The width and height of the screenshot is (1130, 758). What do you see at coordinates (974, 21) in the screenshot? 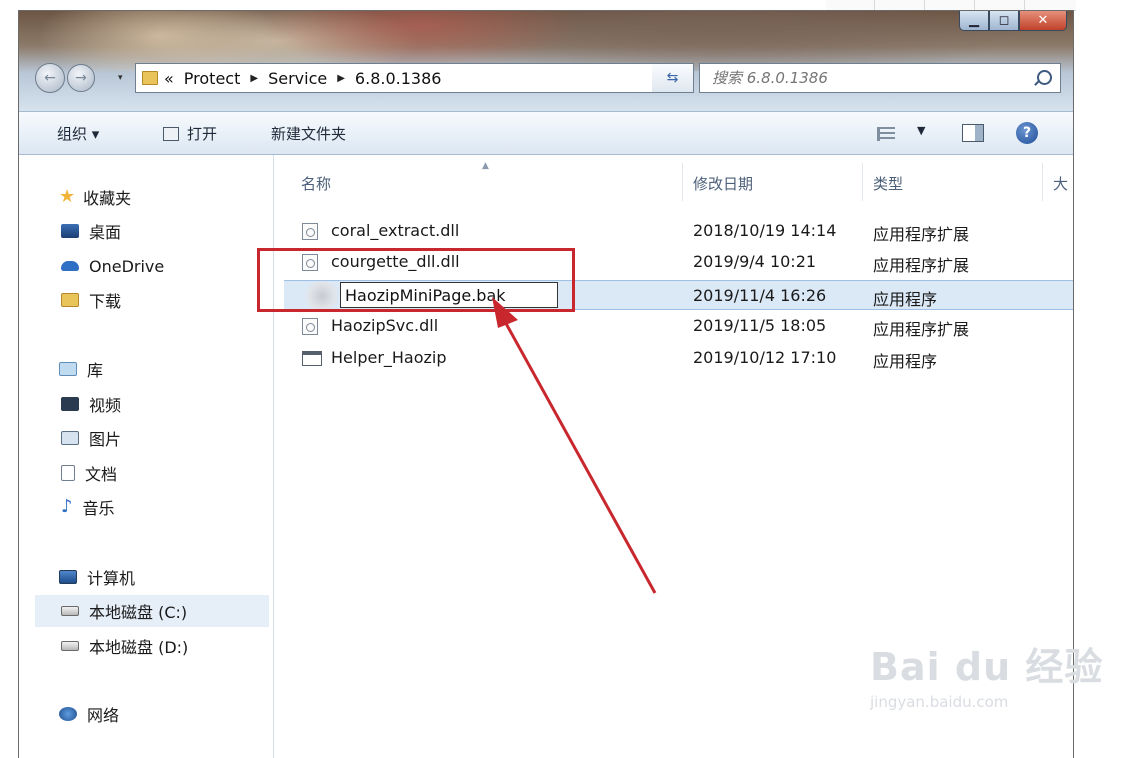
I see `minimize-button: ▁` at bounding box center [974, 21].